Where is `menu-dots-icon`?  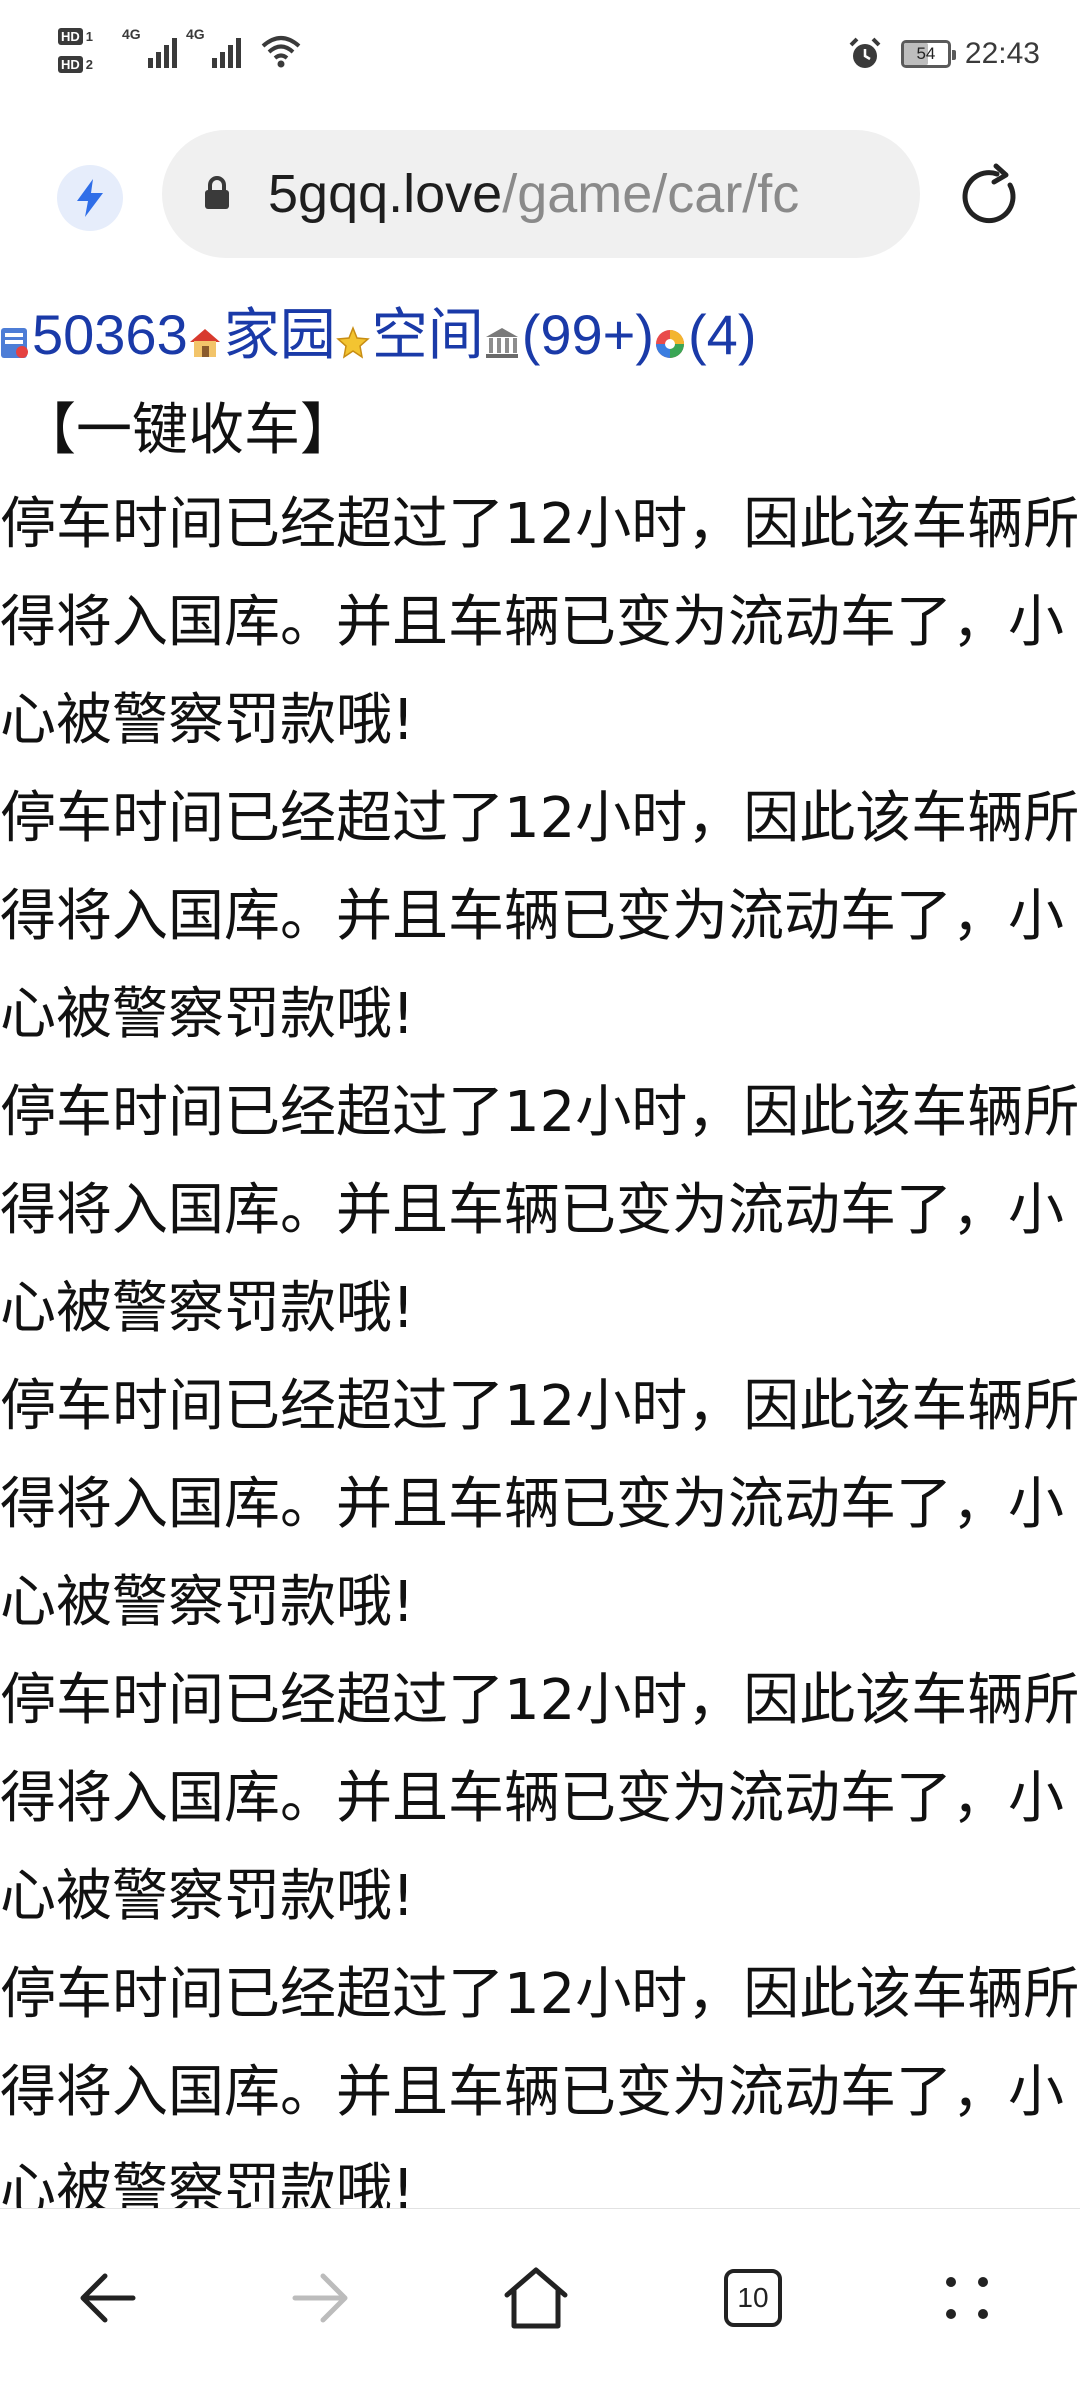
menu-dots-icon is located at coordinates (967, 2298).